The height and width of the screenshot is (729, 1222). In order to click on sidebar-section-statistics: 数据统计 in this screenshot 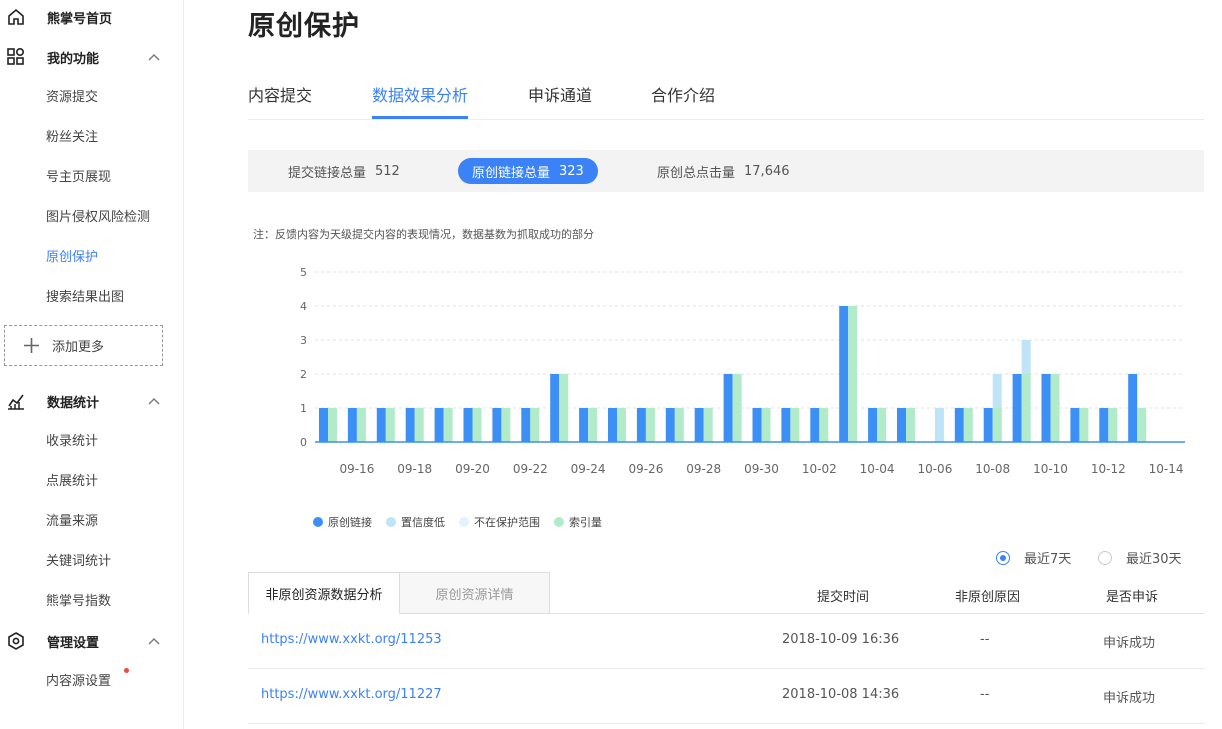, I will do `click(91, 401)`.